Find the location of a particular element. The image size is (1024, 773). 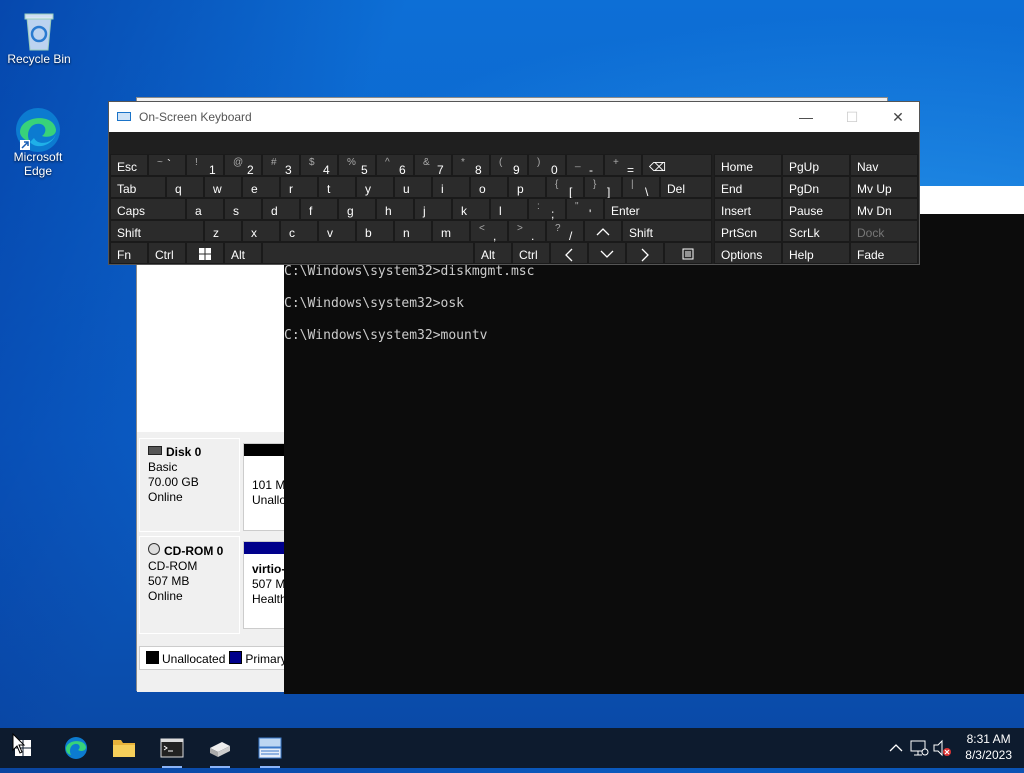

key-right-bracket: }] is located at coordinates (603, 187).